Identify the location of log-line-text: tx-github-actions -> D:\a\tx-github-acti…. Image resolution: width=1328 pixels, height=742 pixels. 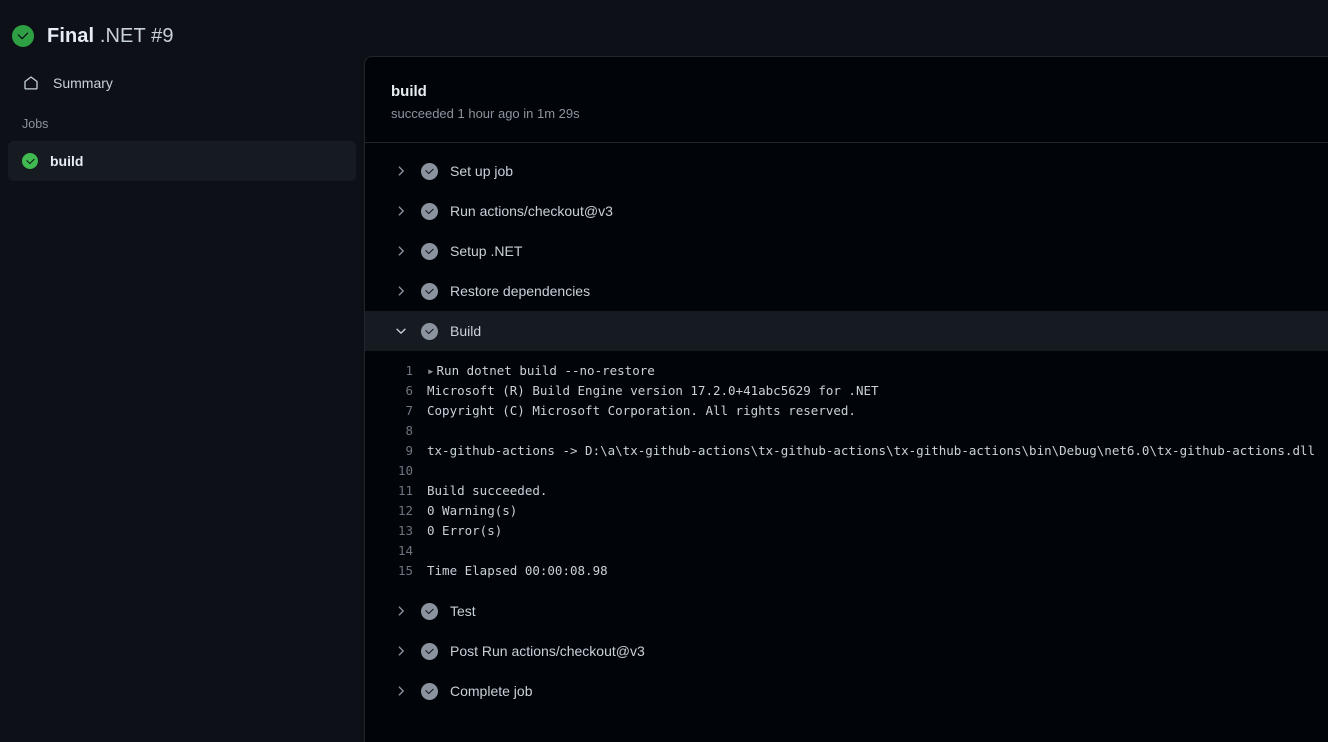
(871, 450).